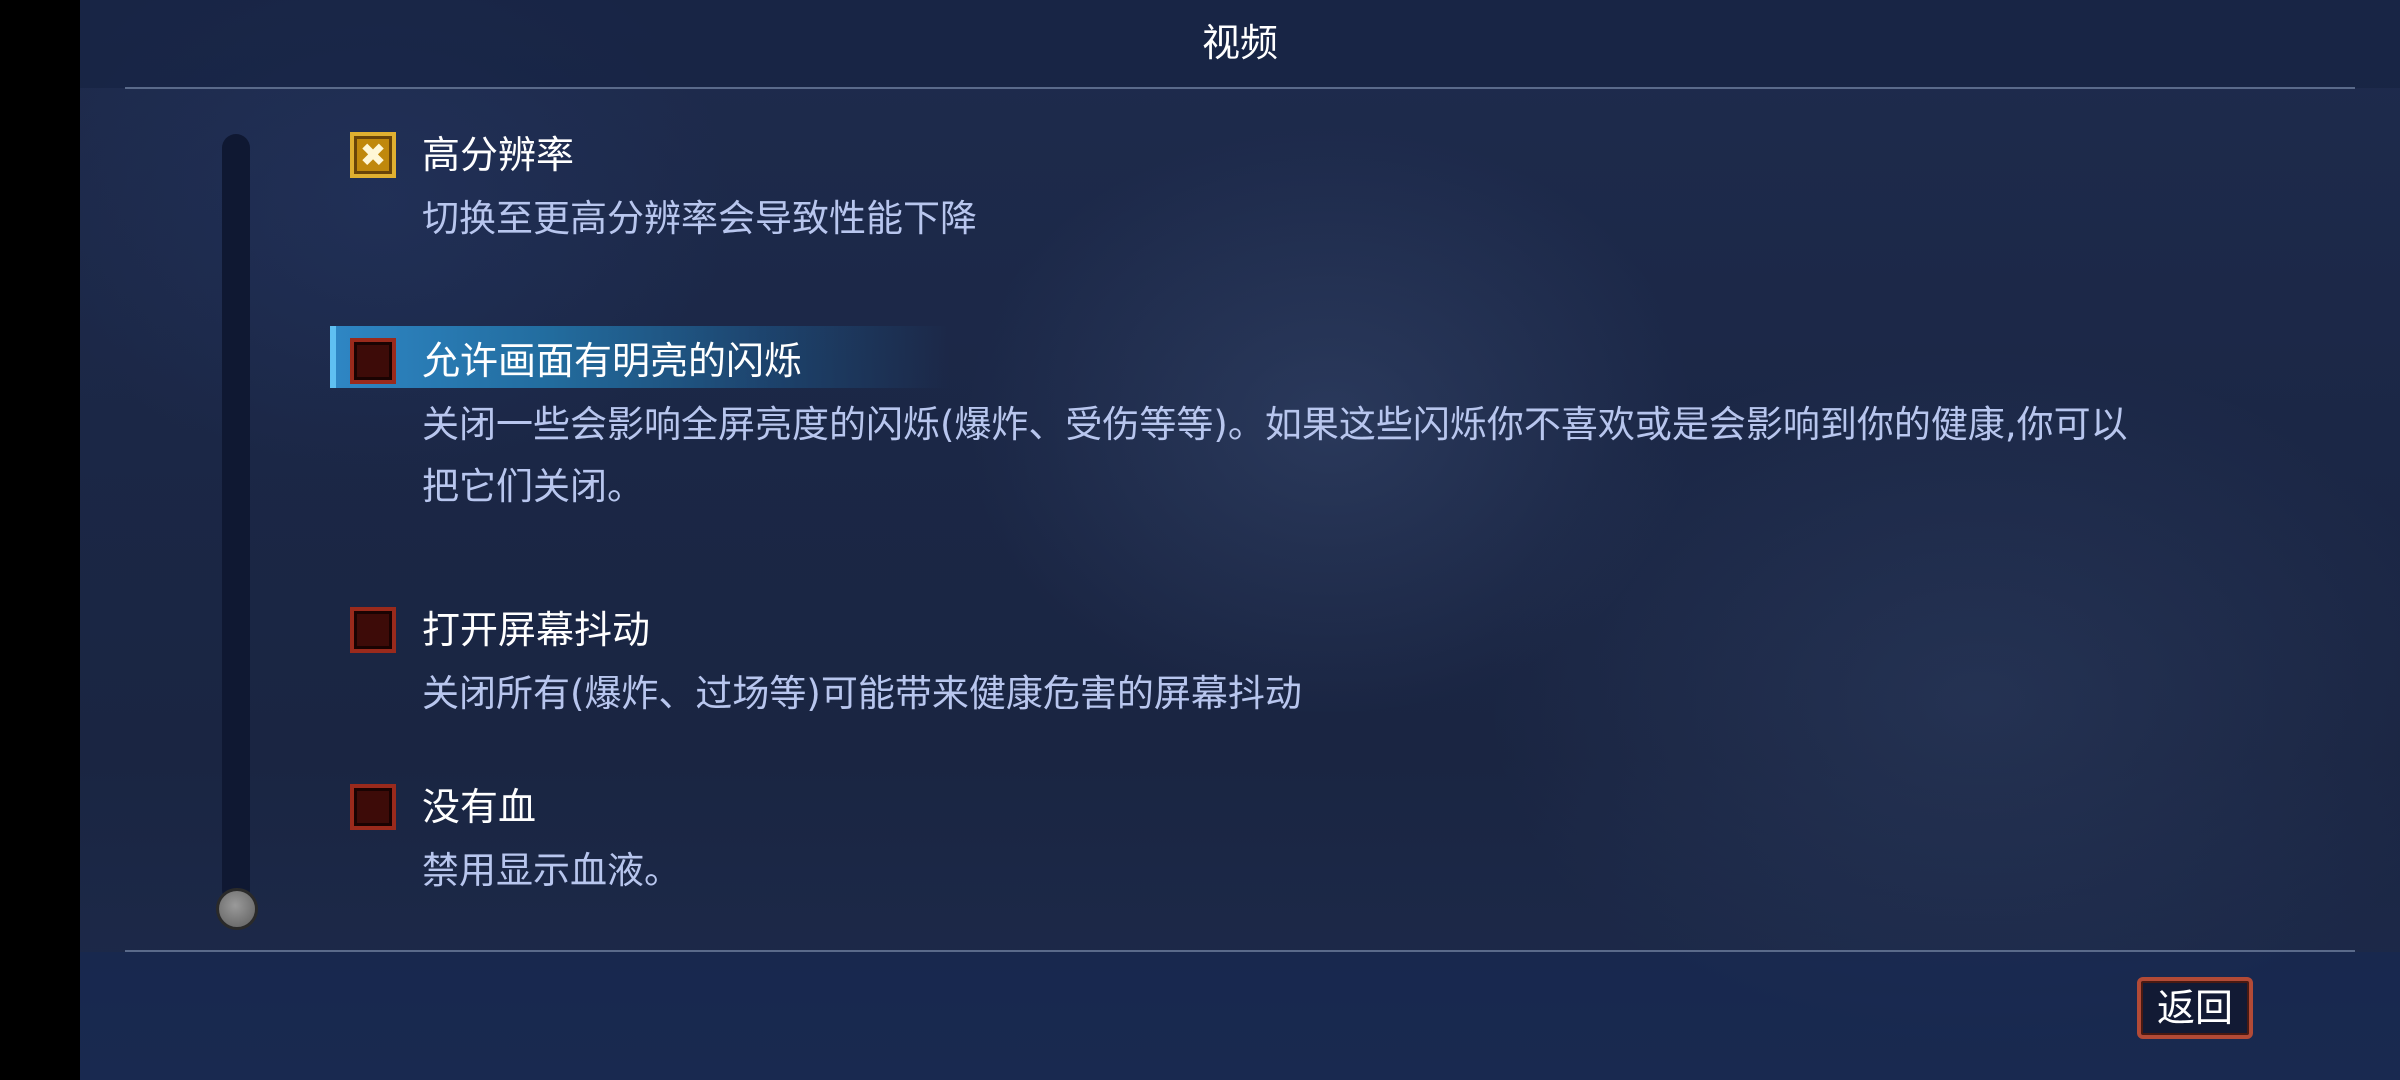  Describe the element at coordinates (373, 807) in the screenshot. I see `no-blood-checkbox` at that location.